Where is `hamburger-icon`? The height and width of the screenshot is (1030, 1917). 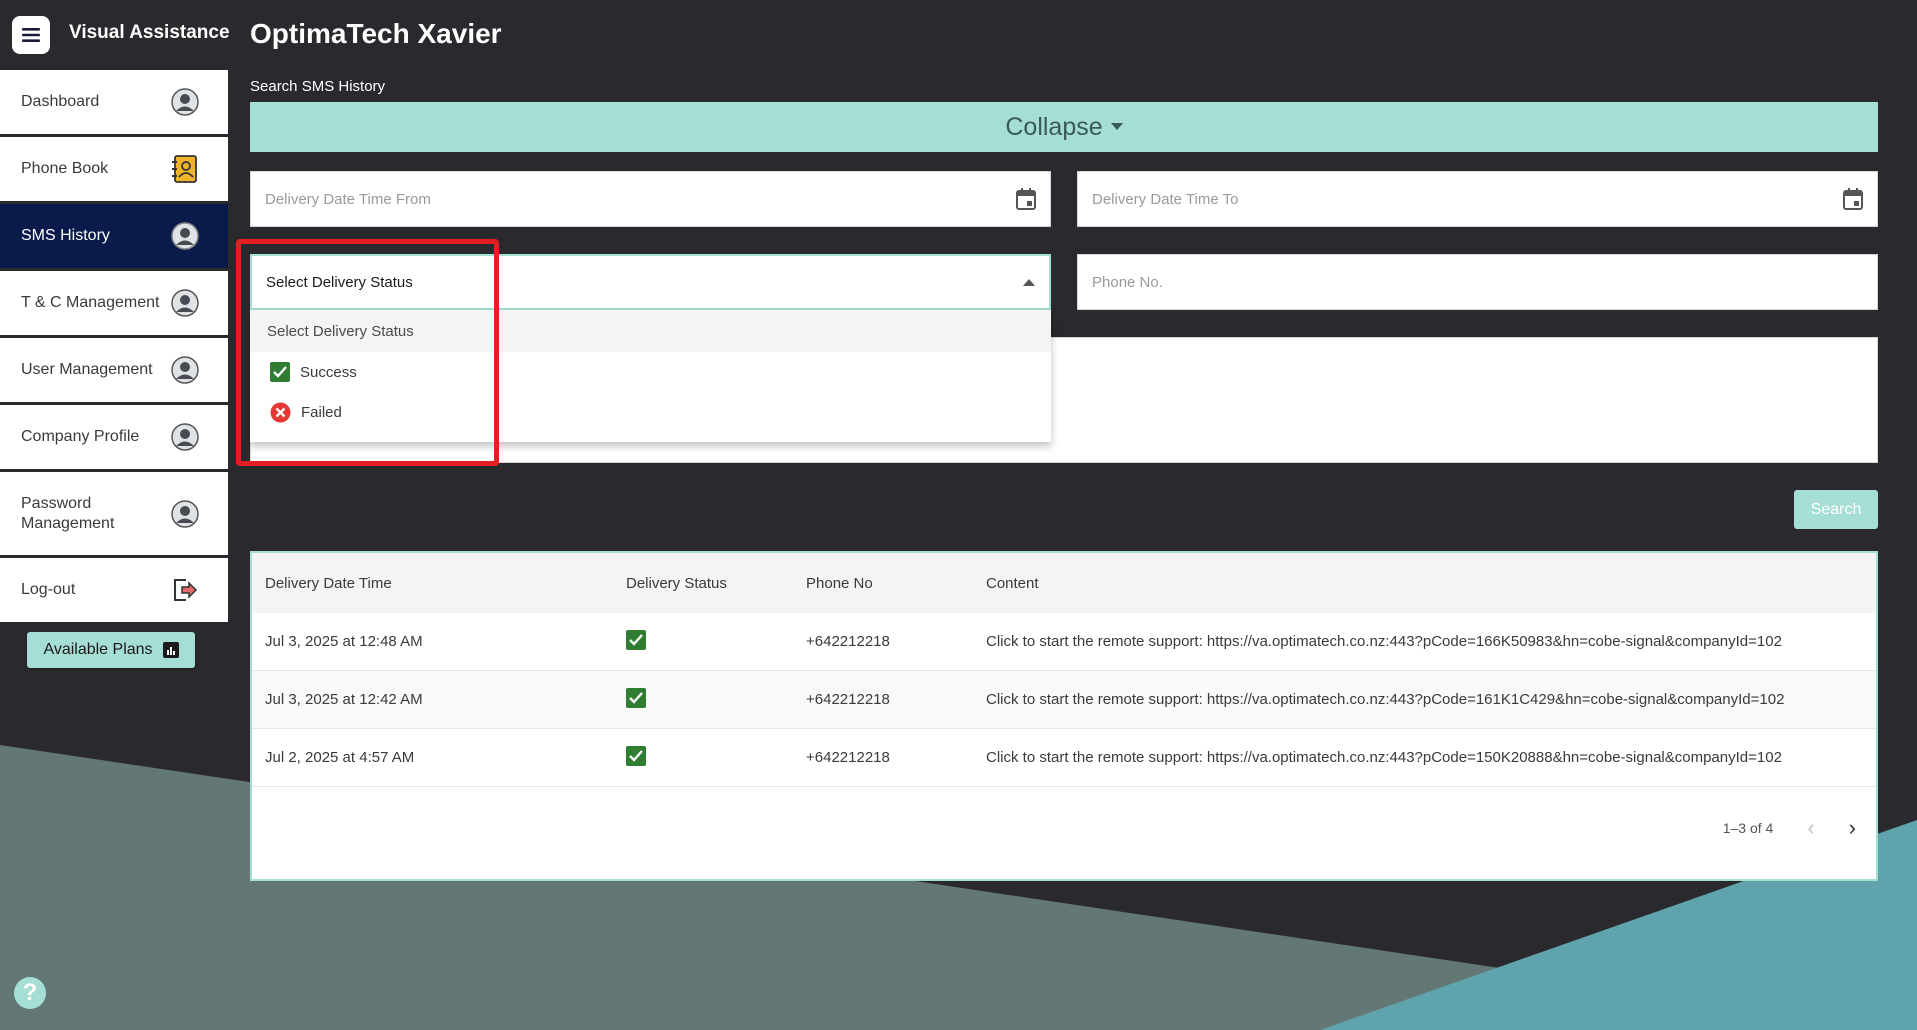
hamburger-icon is located at coordinates (31, 35).